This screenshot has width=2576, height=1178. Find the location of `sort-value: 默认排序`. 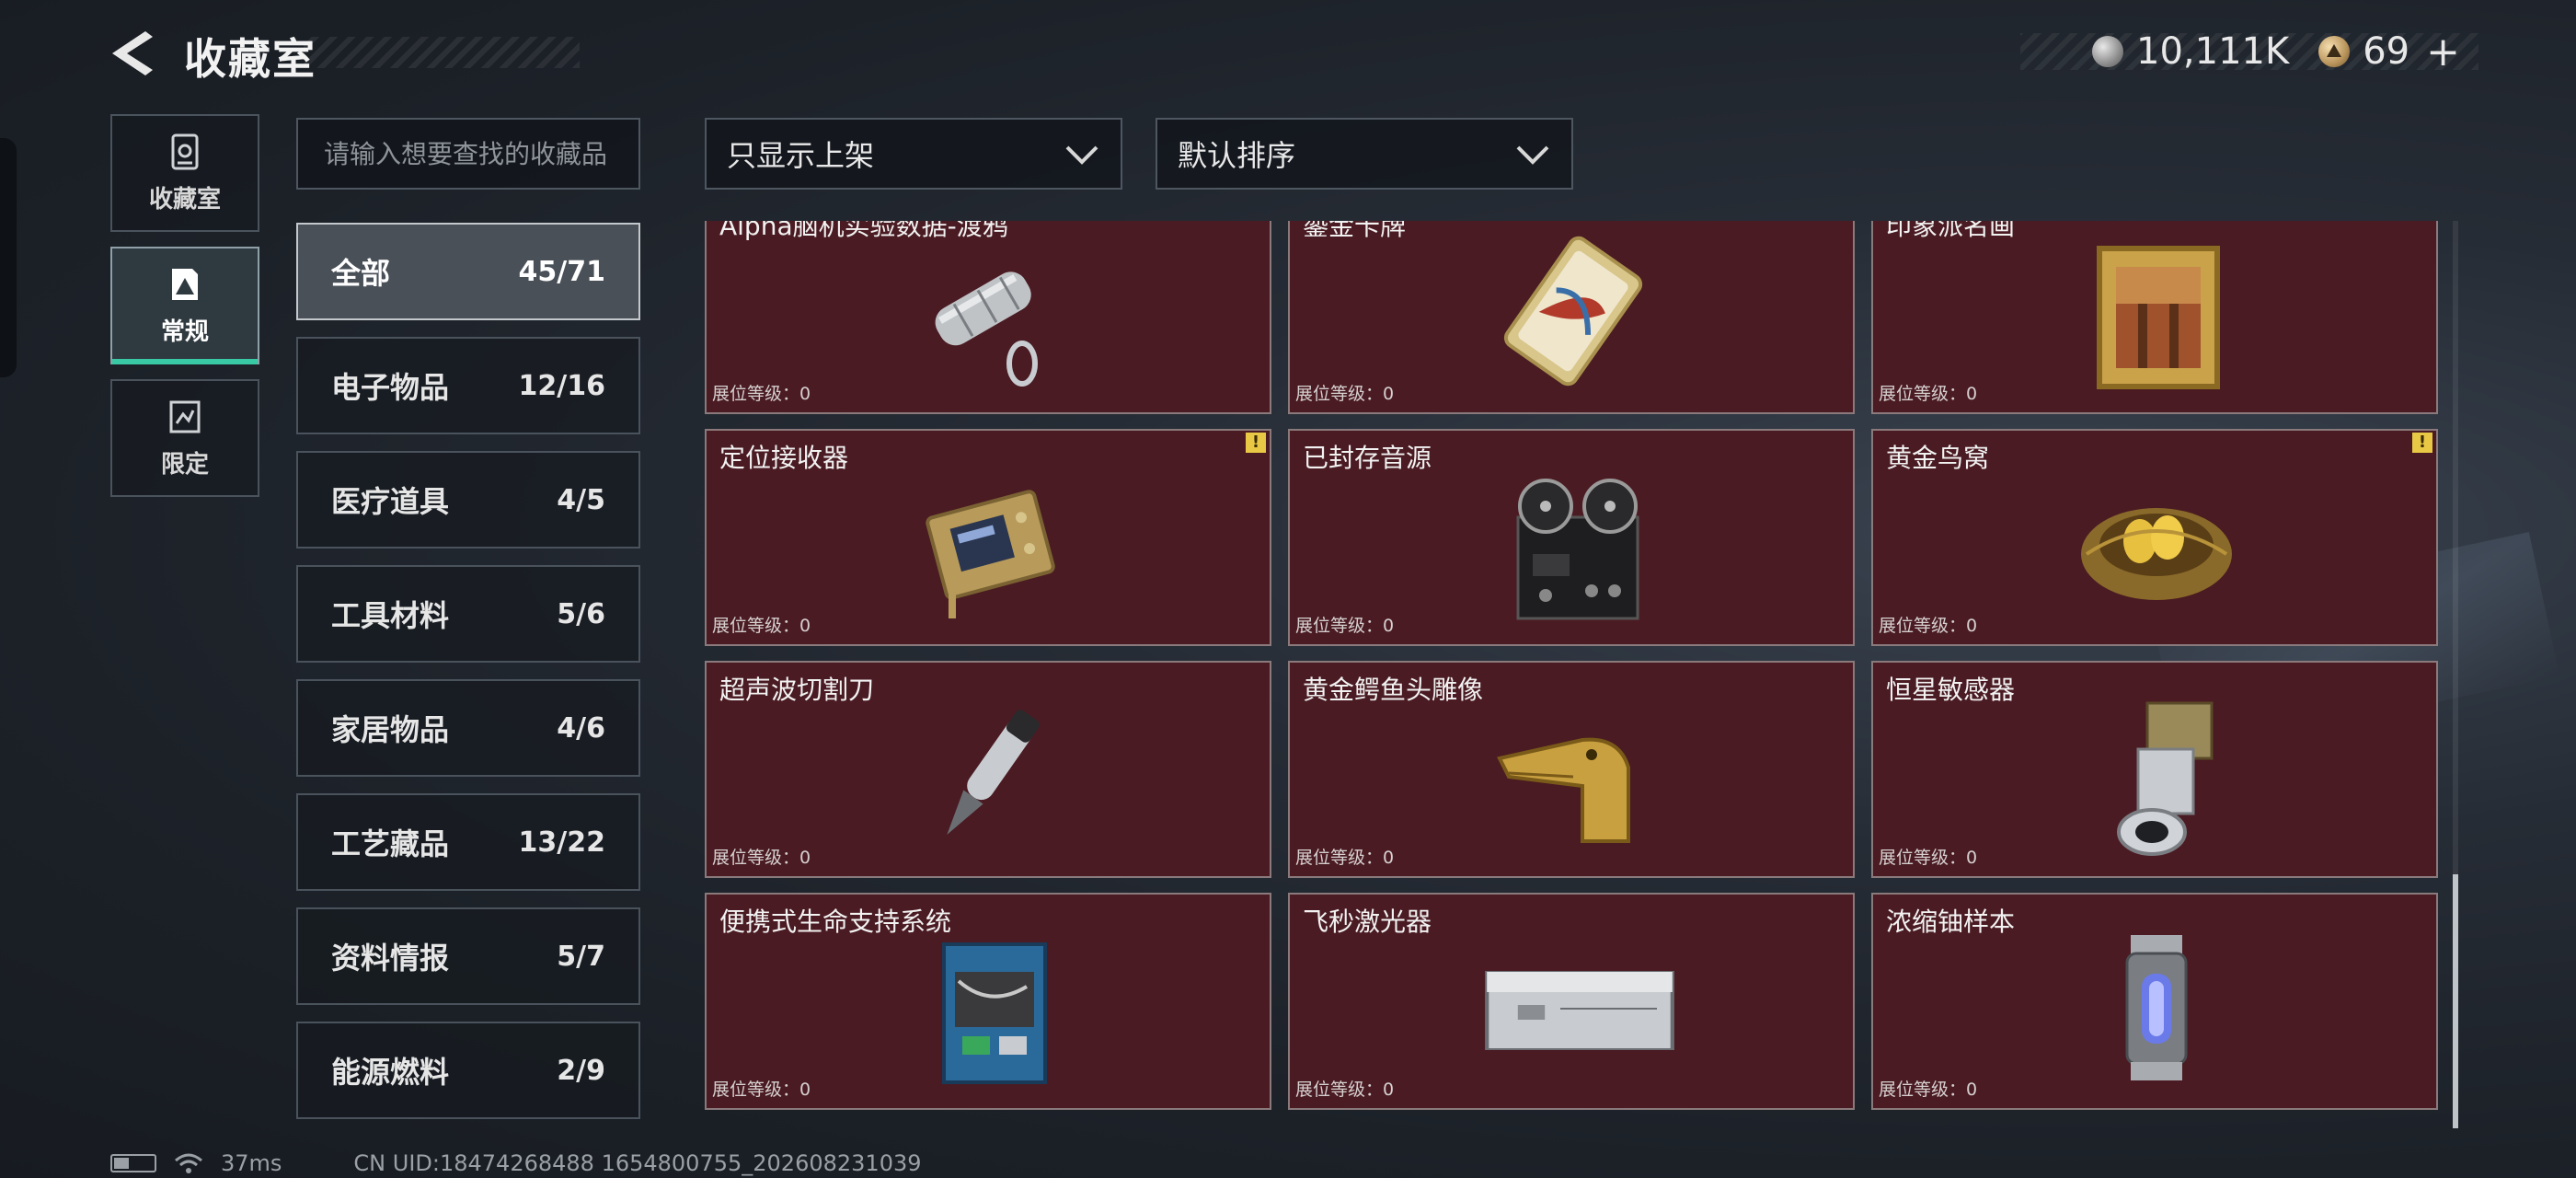

sort-value: 默认排序 is located at coordinates (1237, 155).